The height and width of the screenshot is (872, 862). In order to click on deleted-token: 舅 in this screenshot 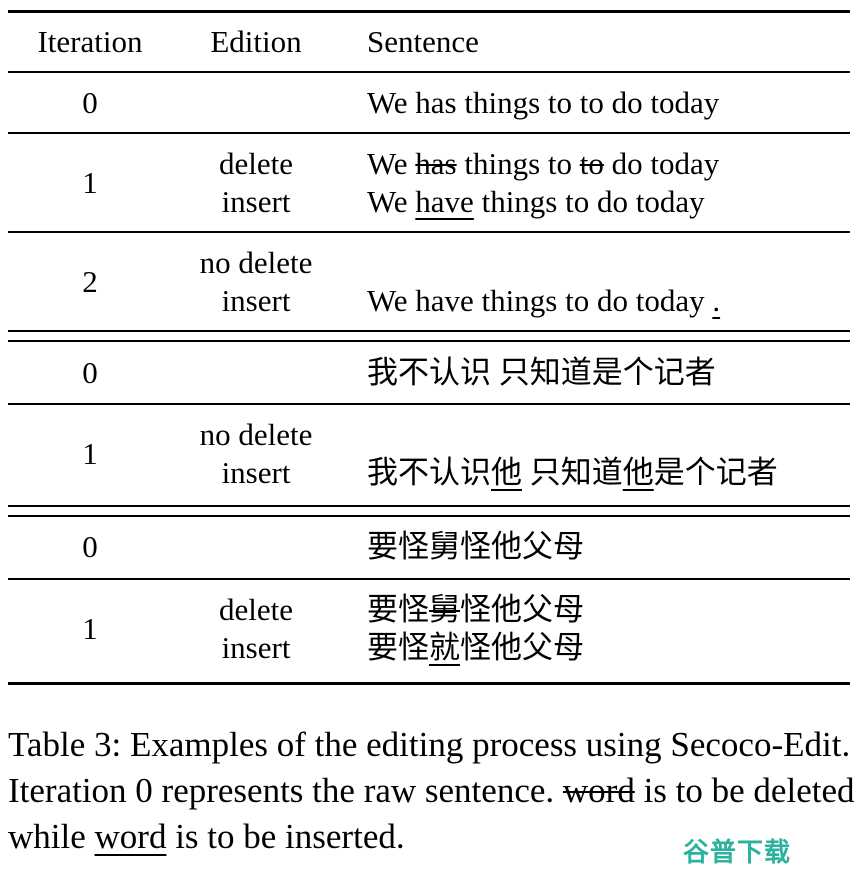, I will do `click(444, 609)`.